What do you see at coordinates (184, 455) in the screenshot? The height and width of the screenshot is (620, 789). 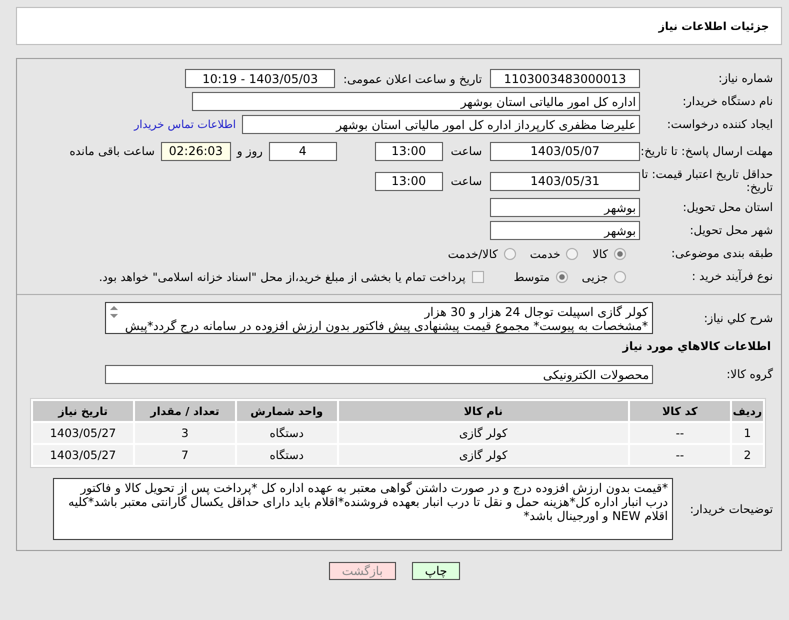 I see `table-cell: 7` at bounding box center [184, 455].